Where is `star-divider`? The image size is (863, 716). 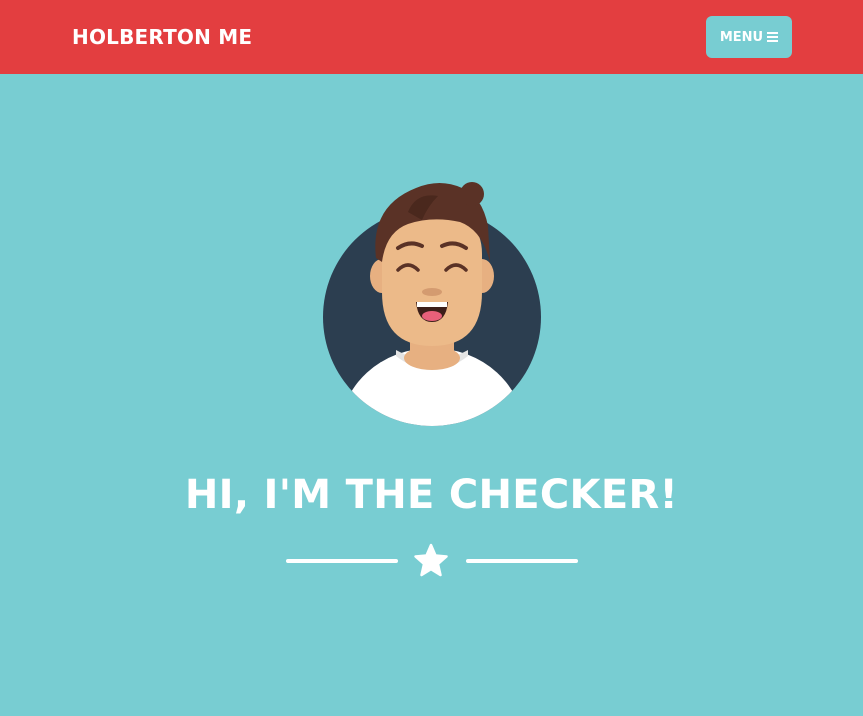
star-divider is located at coordinates (432, 560).